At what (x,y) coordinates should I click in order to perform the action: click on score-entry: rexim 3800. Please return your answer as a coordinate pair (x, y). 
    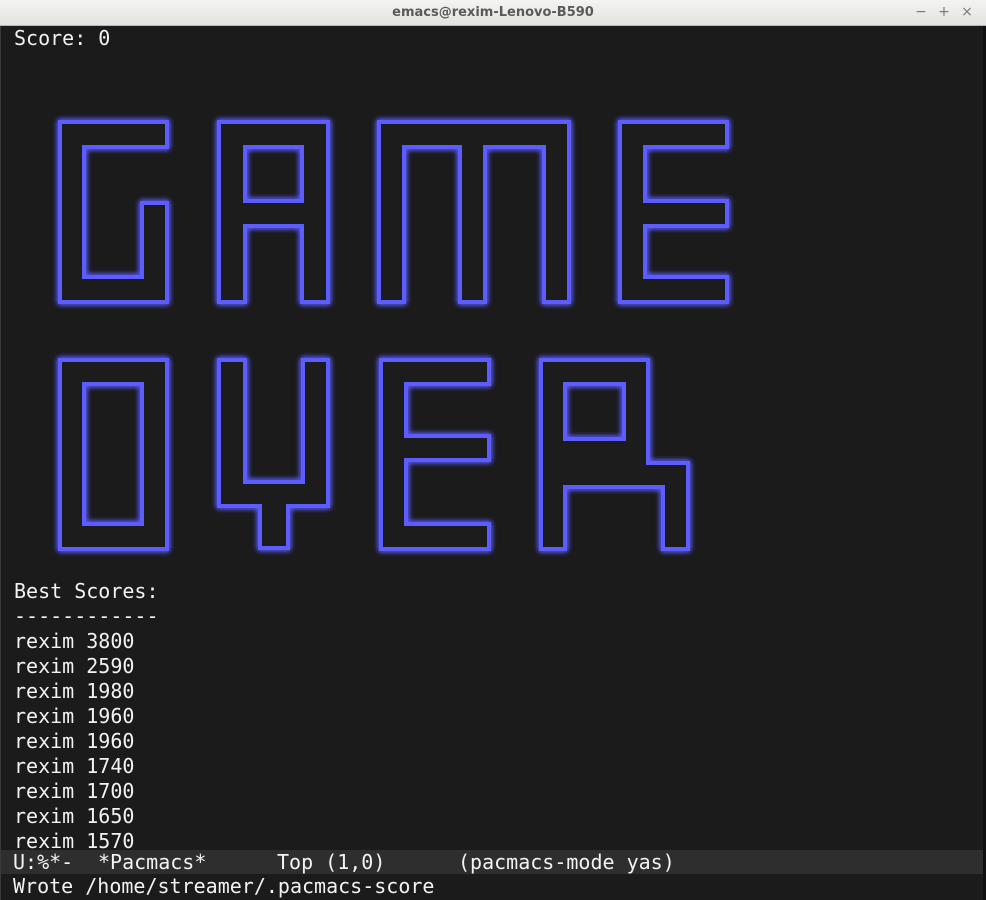
    Looking at the image, I should click on (74, 641).